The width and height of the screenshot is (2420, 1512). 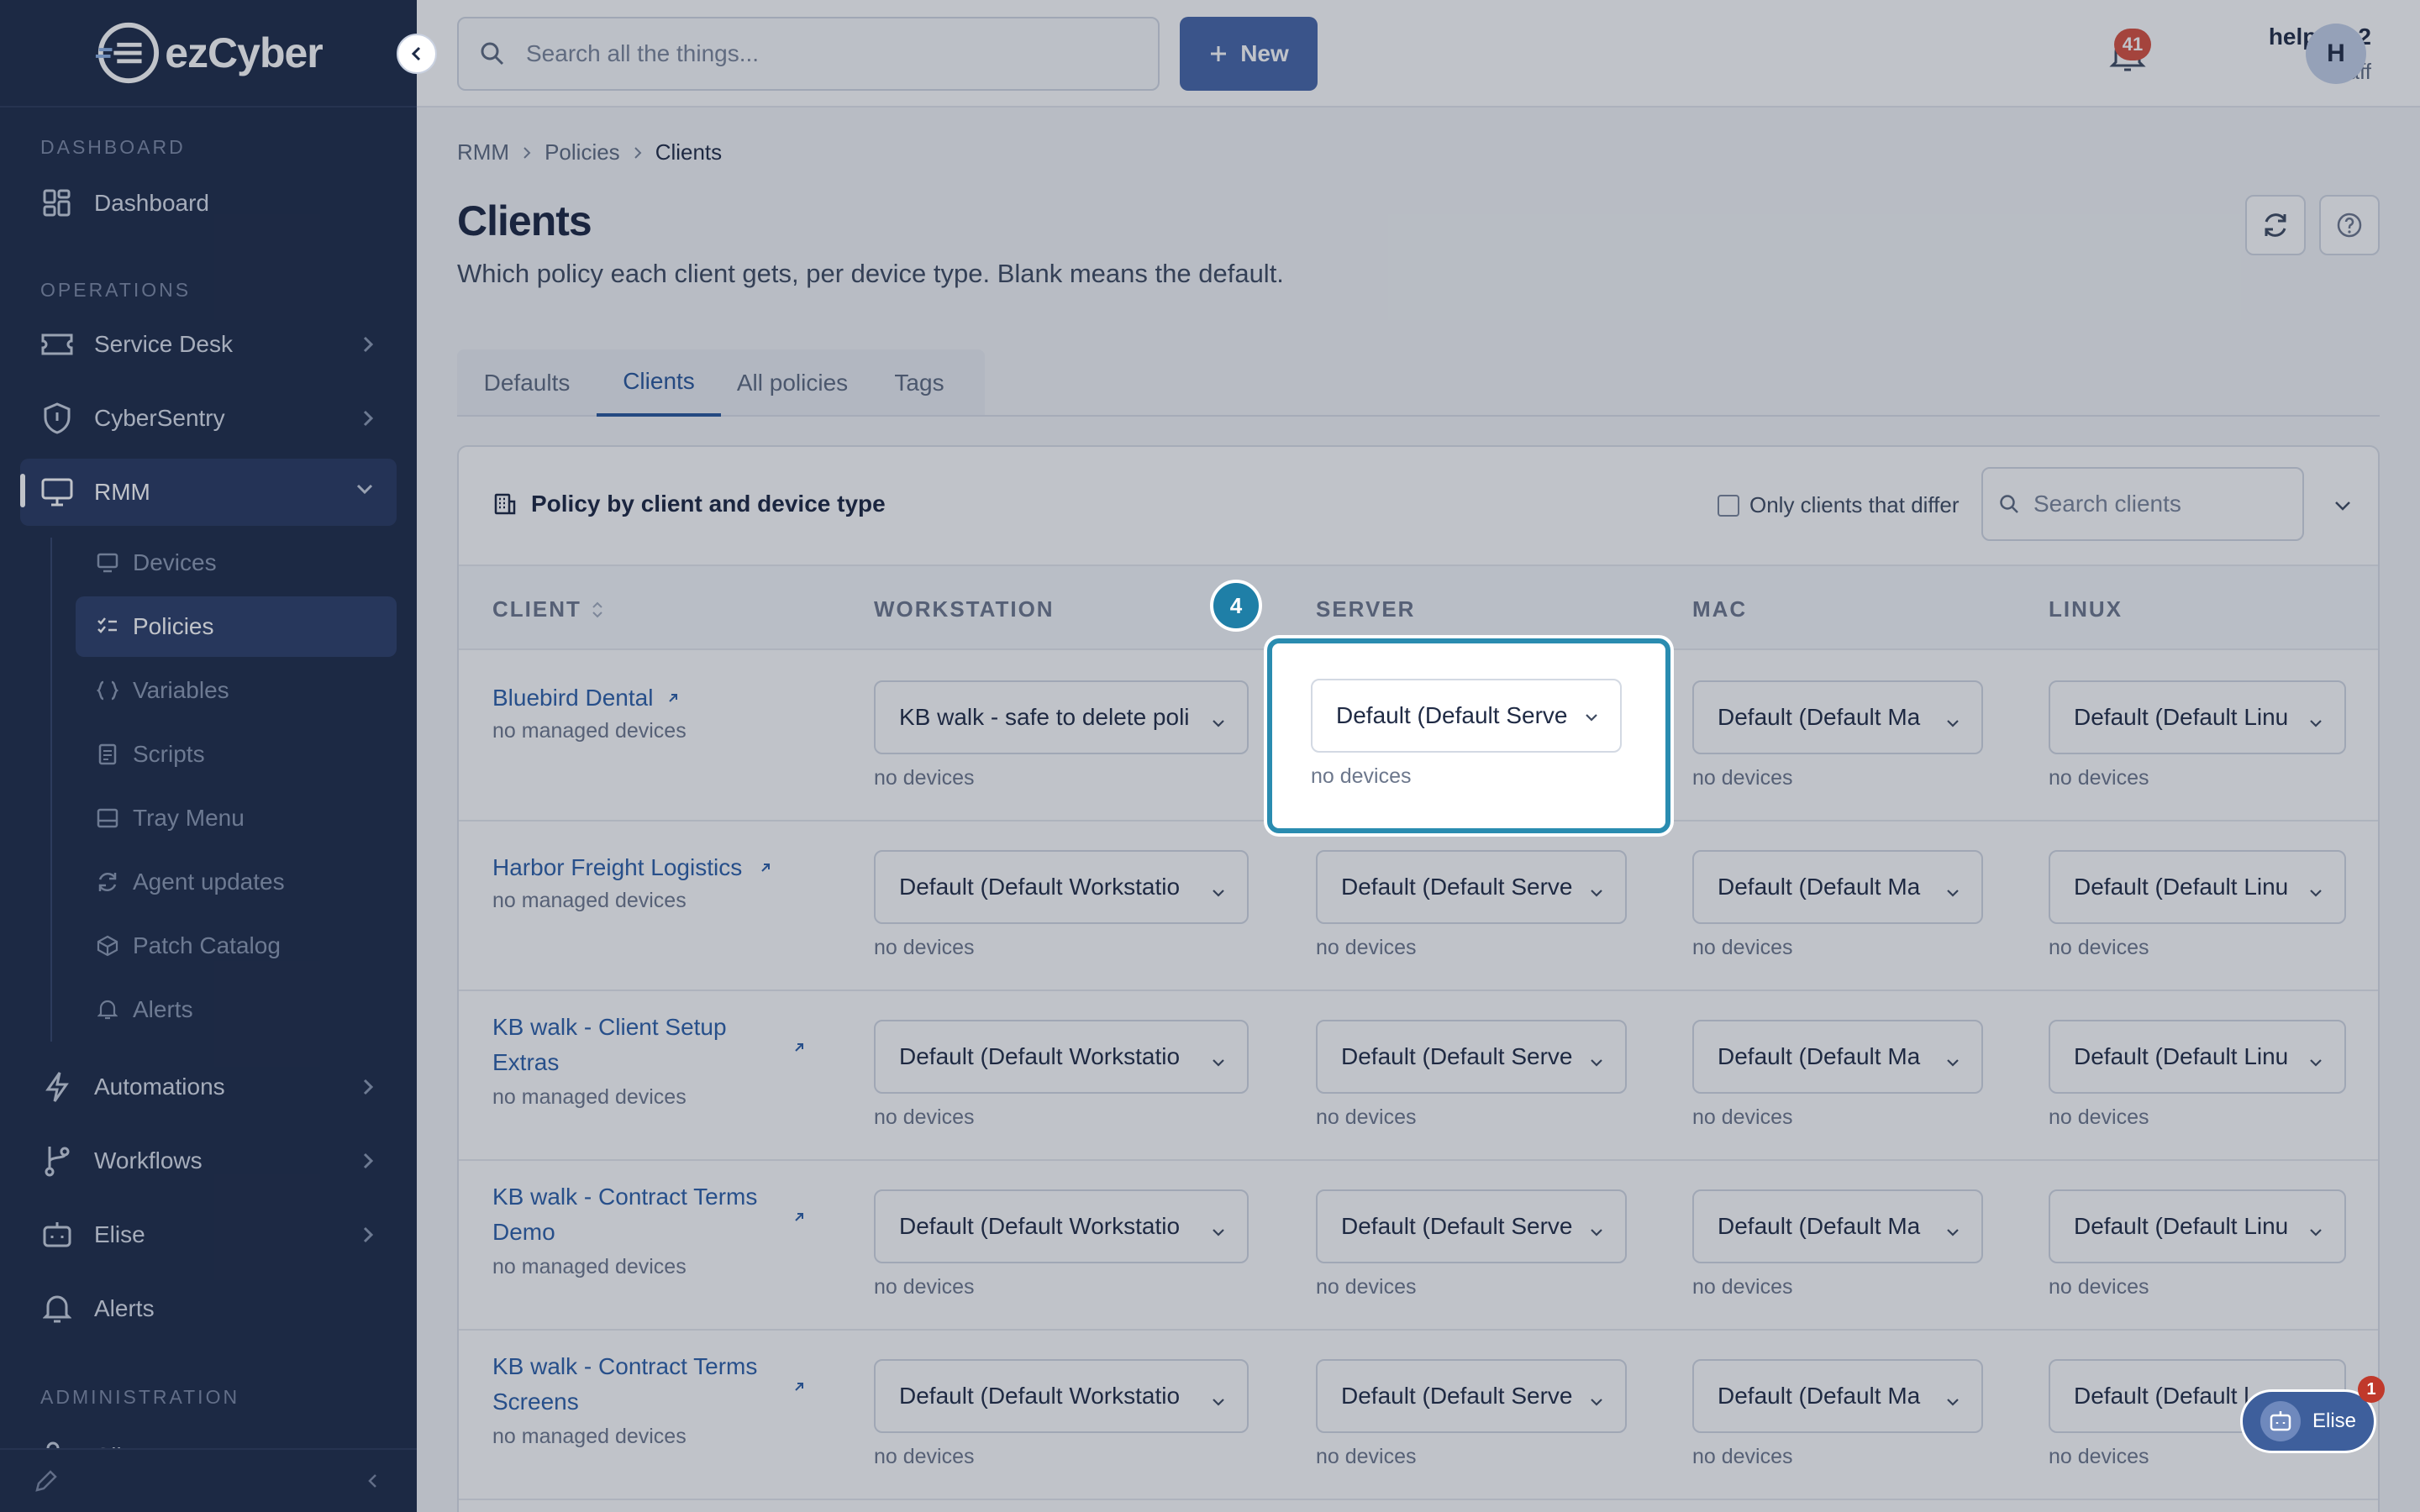 I want to click on collapse-sidebar-button, so click(x=417, y=54).